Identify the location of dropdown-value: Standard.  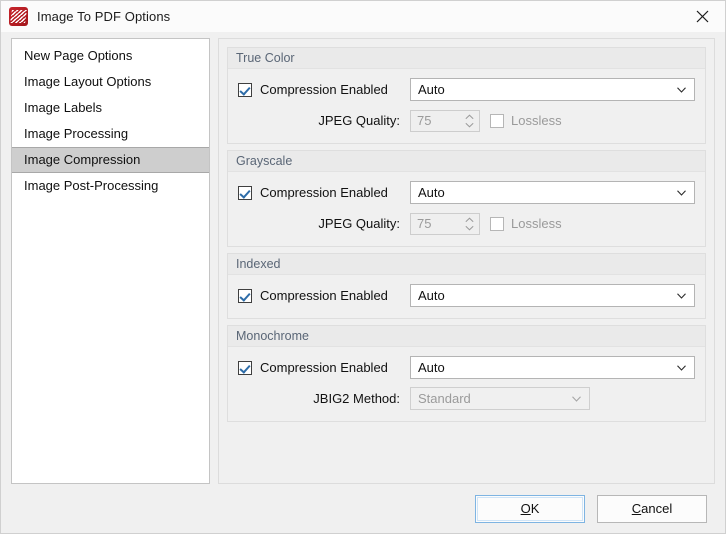
(444, 398).